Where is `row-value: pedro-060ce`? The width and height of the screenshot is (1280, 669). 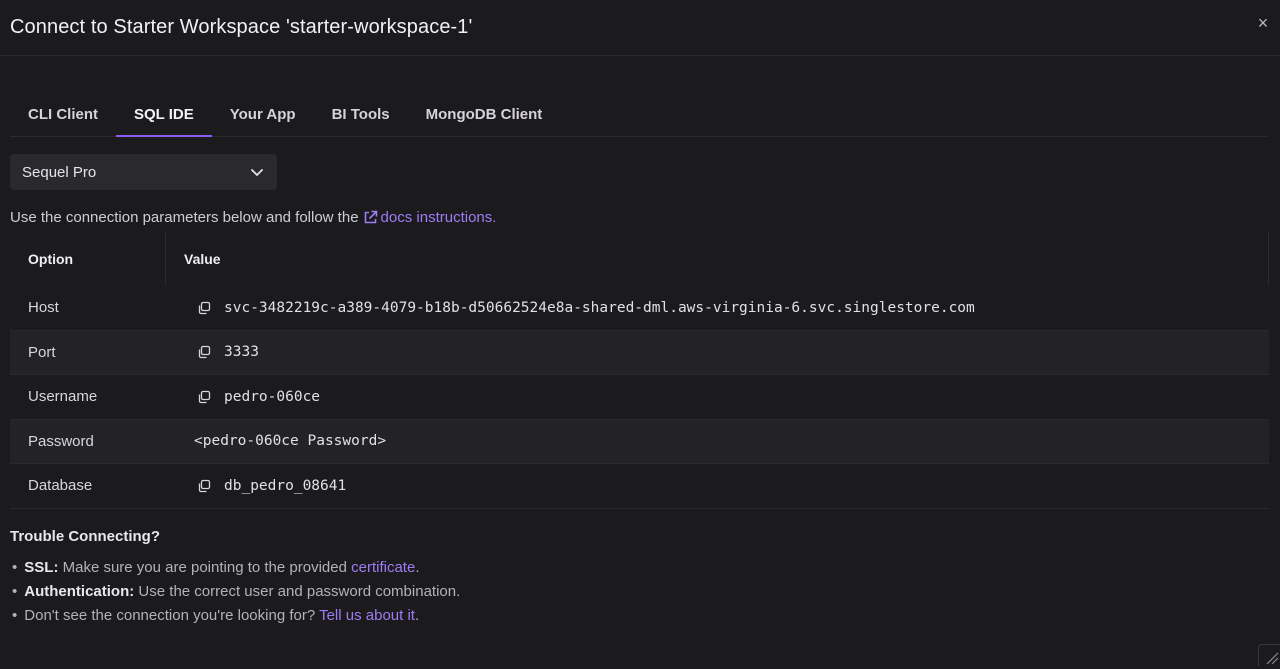
row-value: pedro-060ce is located at coordinates (272, 396).